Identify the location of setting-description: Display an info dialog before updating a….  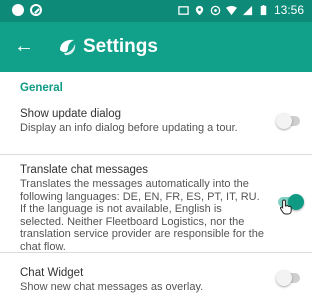
(129, 128).